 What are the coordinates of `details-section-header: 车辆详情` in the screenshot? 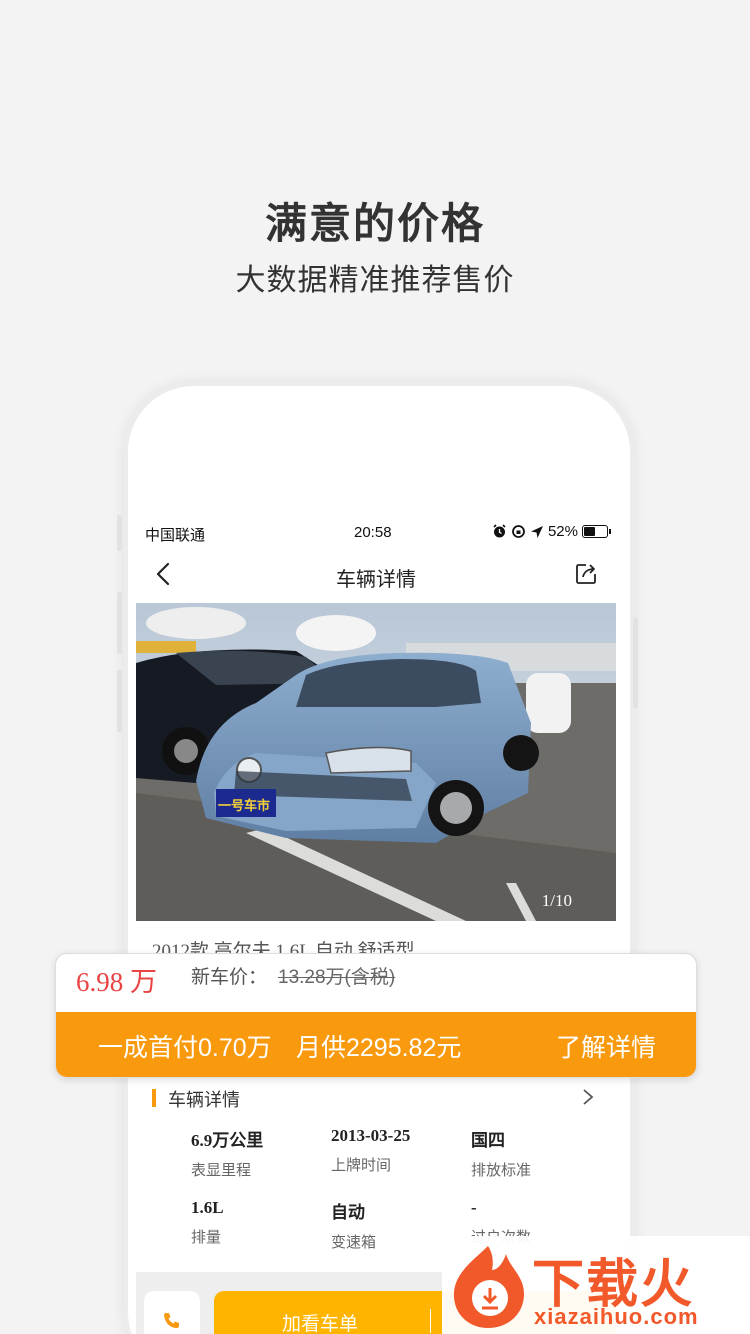 It's located at (375, 1100).